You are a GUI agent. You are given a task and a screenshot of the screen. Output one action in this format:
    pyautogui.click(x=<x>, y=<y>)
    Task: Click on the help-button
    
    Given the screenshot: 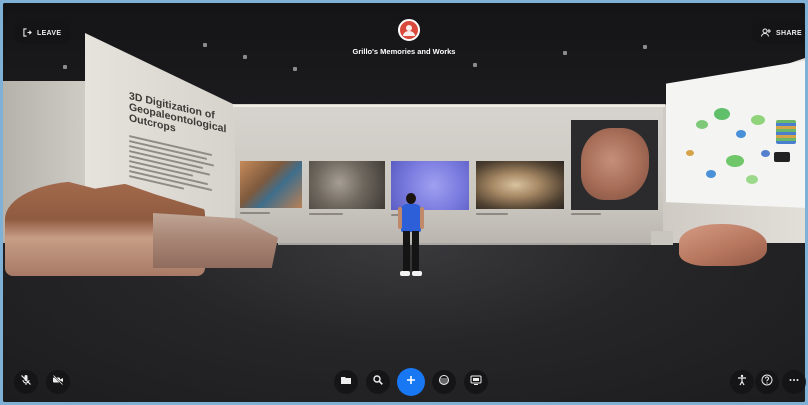 What is the action you would take?
    pyautogui.click(x=767, y=382)
    